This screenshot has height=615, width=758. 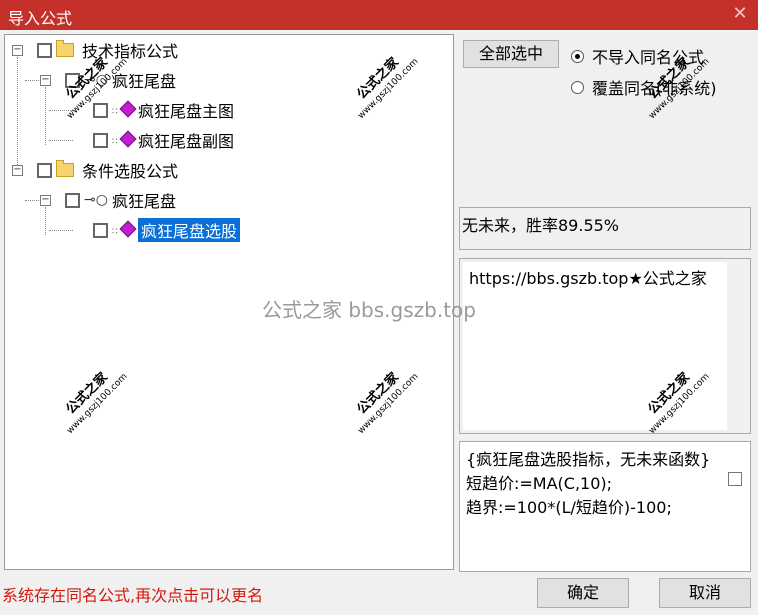 I want to click on code-line: 趋界:=100*(L/短趋价)-100;, so click(x=569, y=507).